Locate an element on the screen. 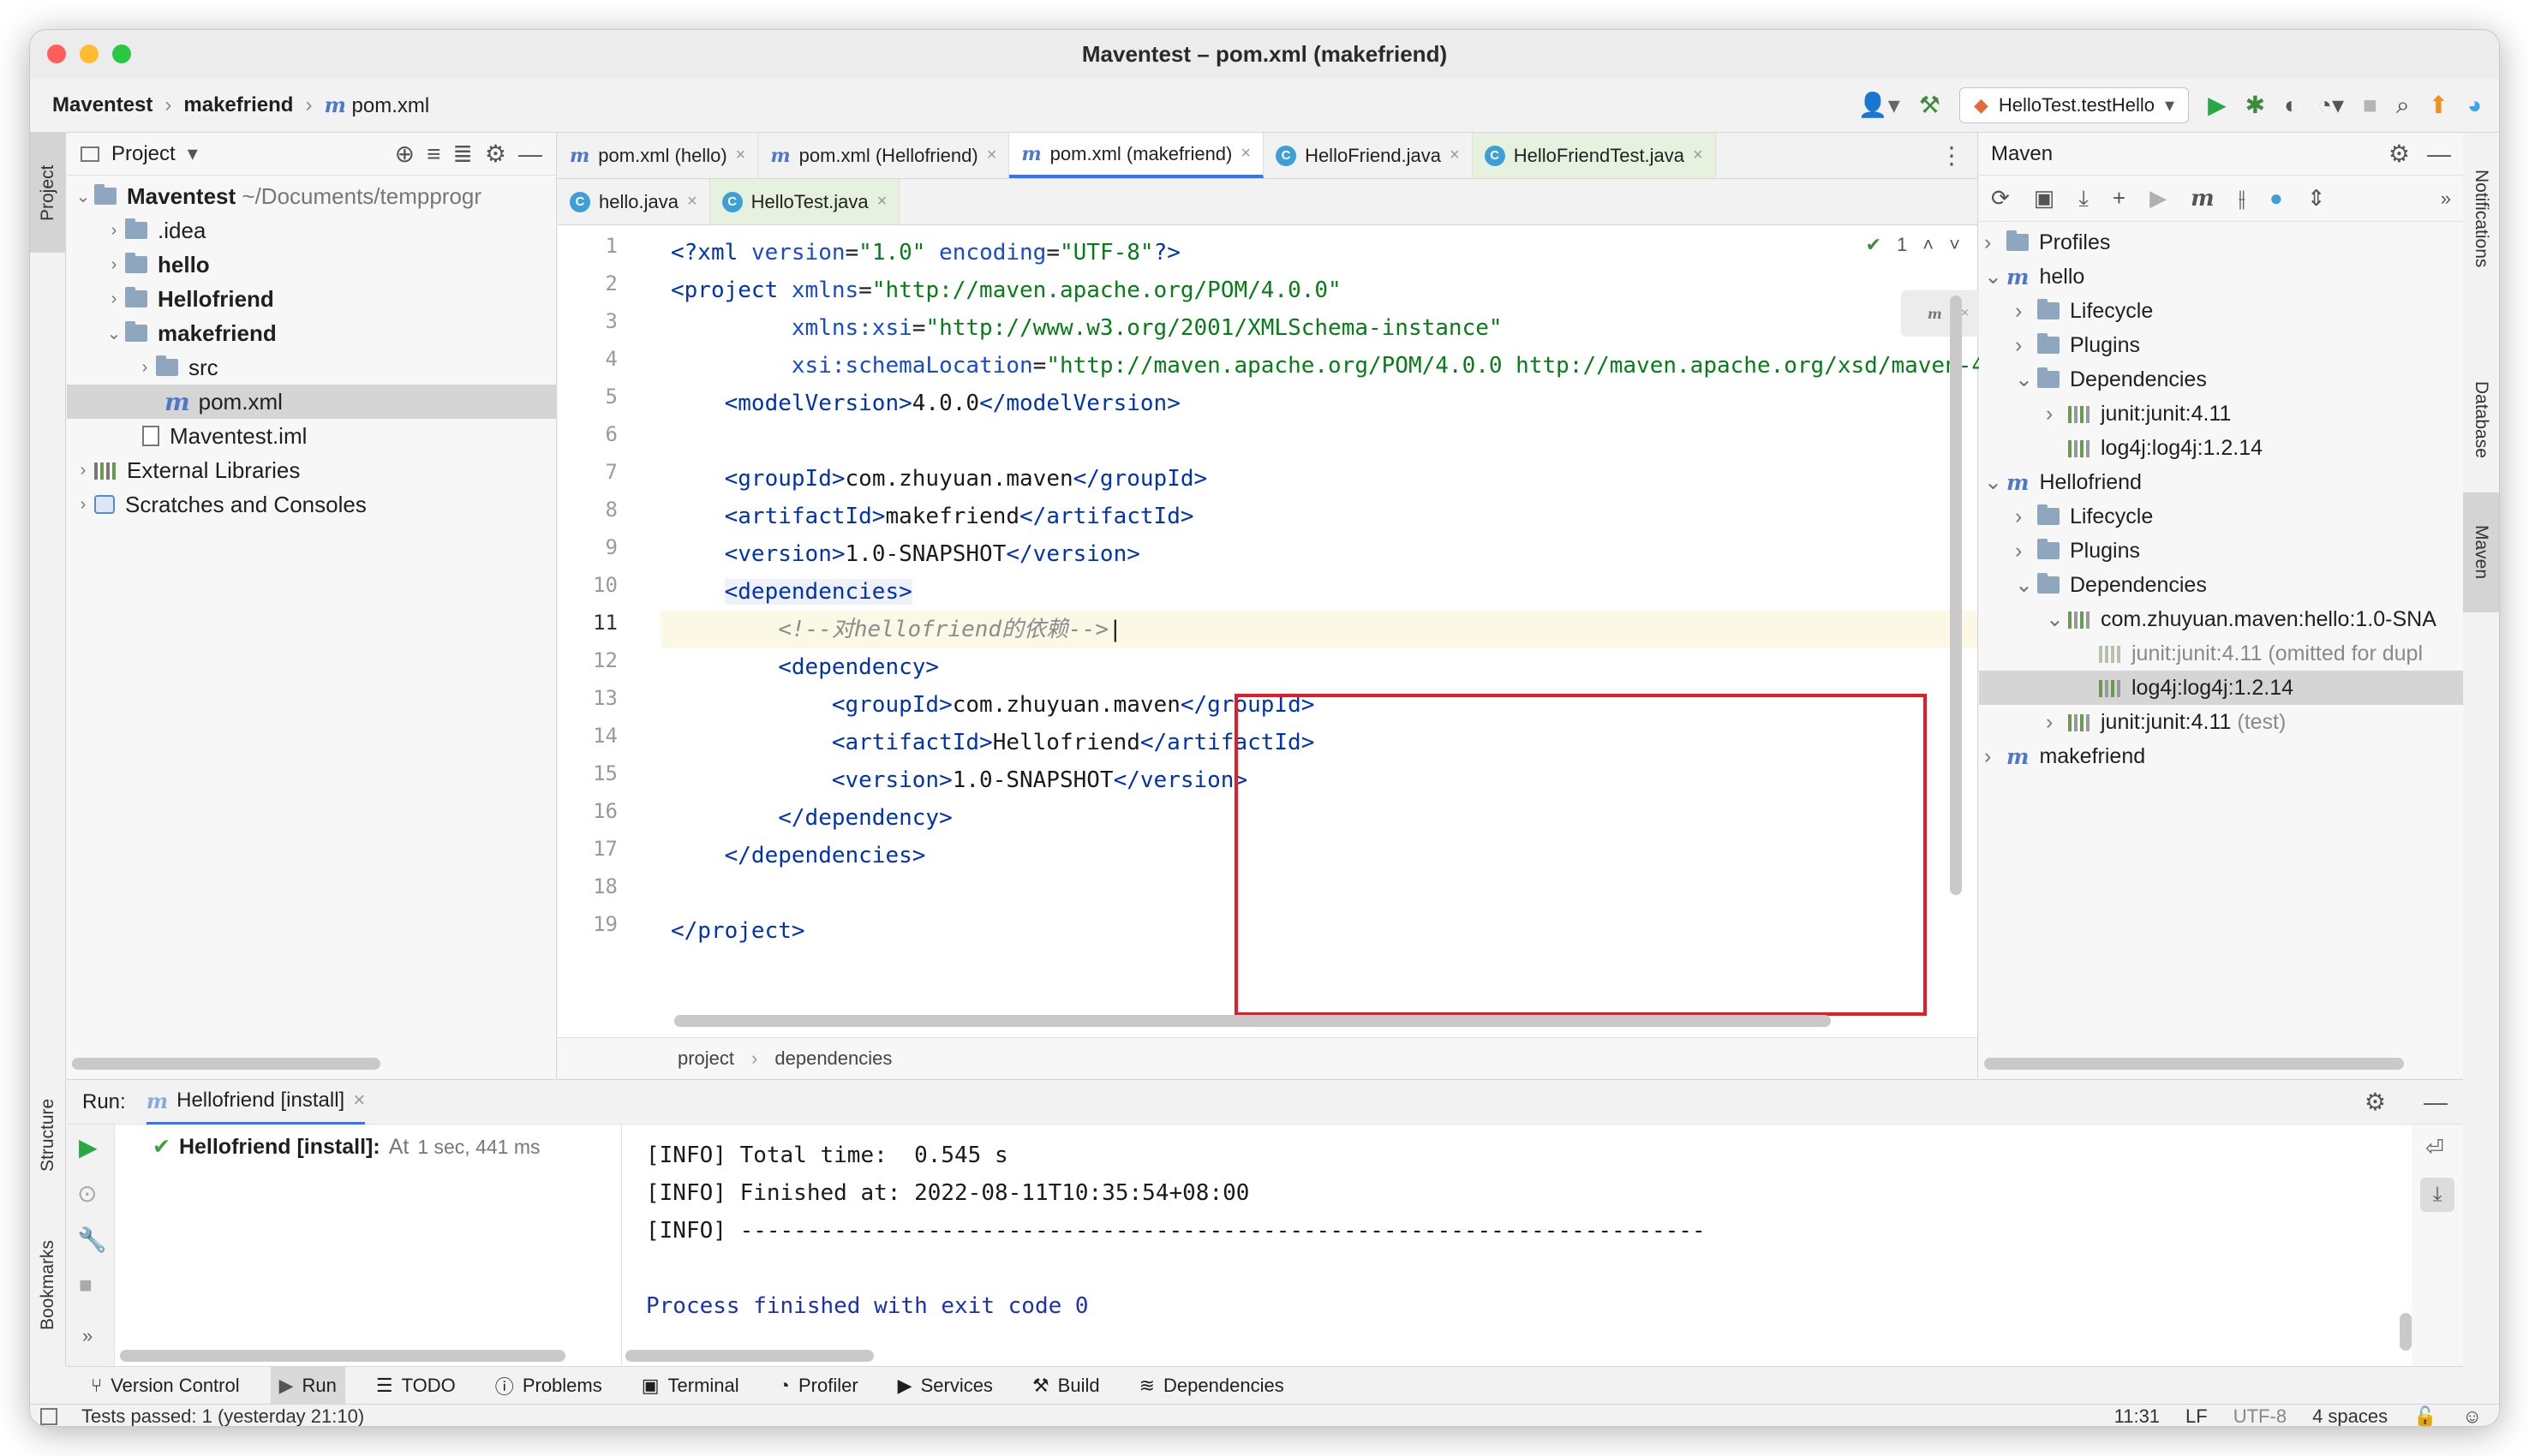 Image resolution: width=2529 pixels, height=1456 pixels. editor-vertical-scrollbar is located at coordinates (1956, 595).